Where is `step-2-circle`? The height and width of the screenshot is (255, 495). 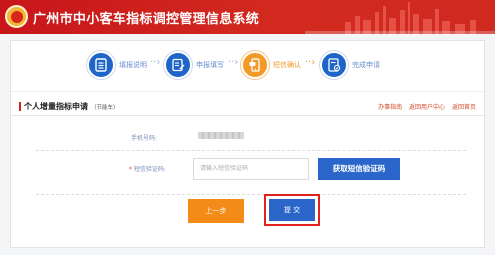 step-2-circle is located at coordinates (178, 65).